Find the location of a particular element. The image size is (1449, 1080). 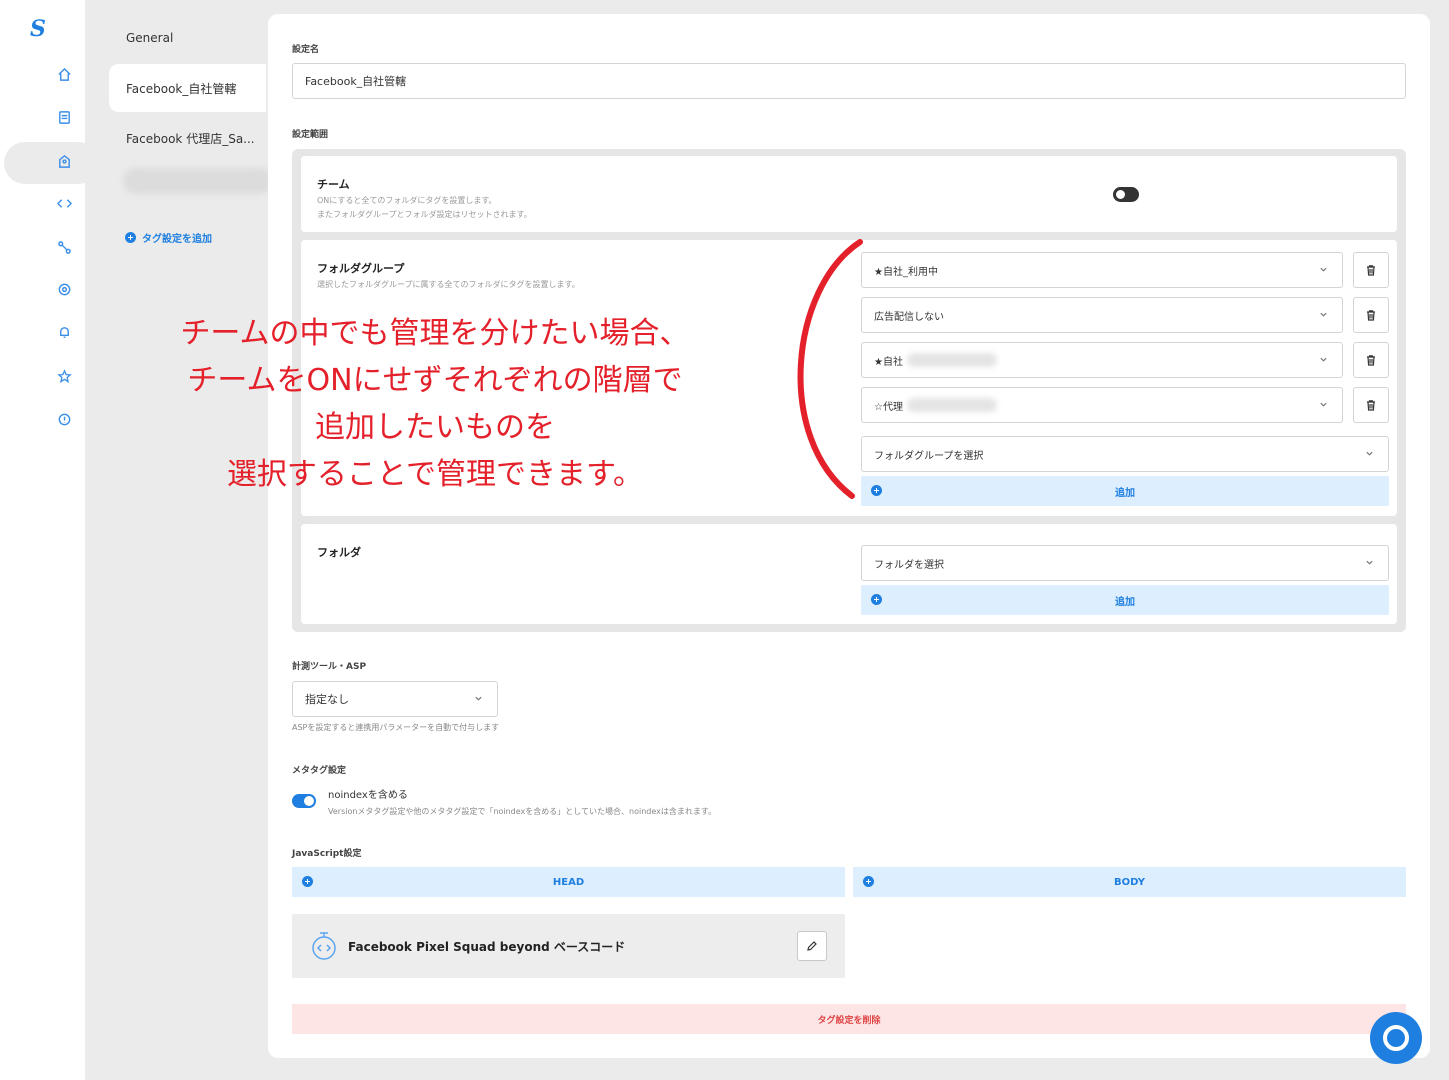

folder-select-placeholder: フォルダを選択 is located at coordinates (909, 565).